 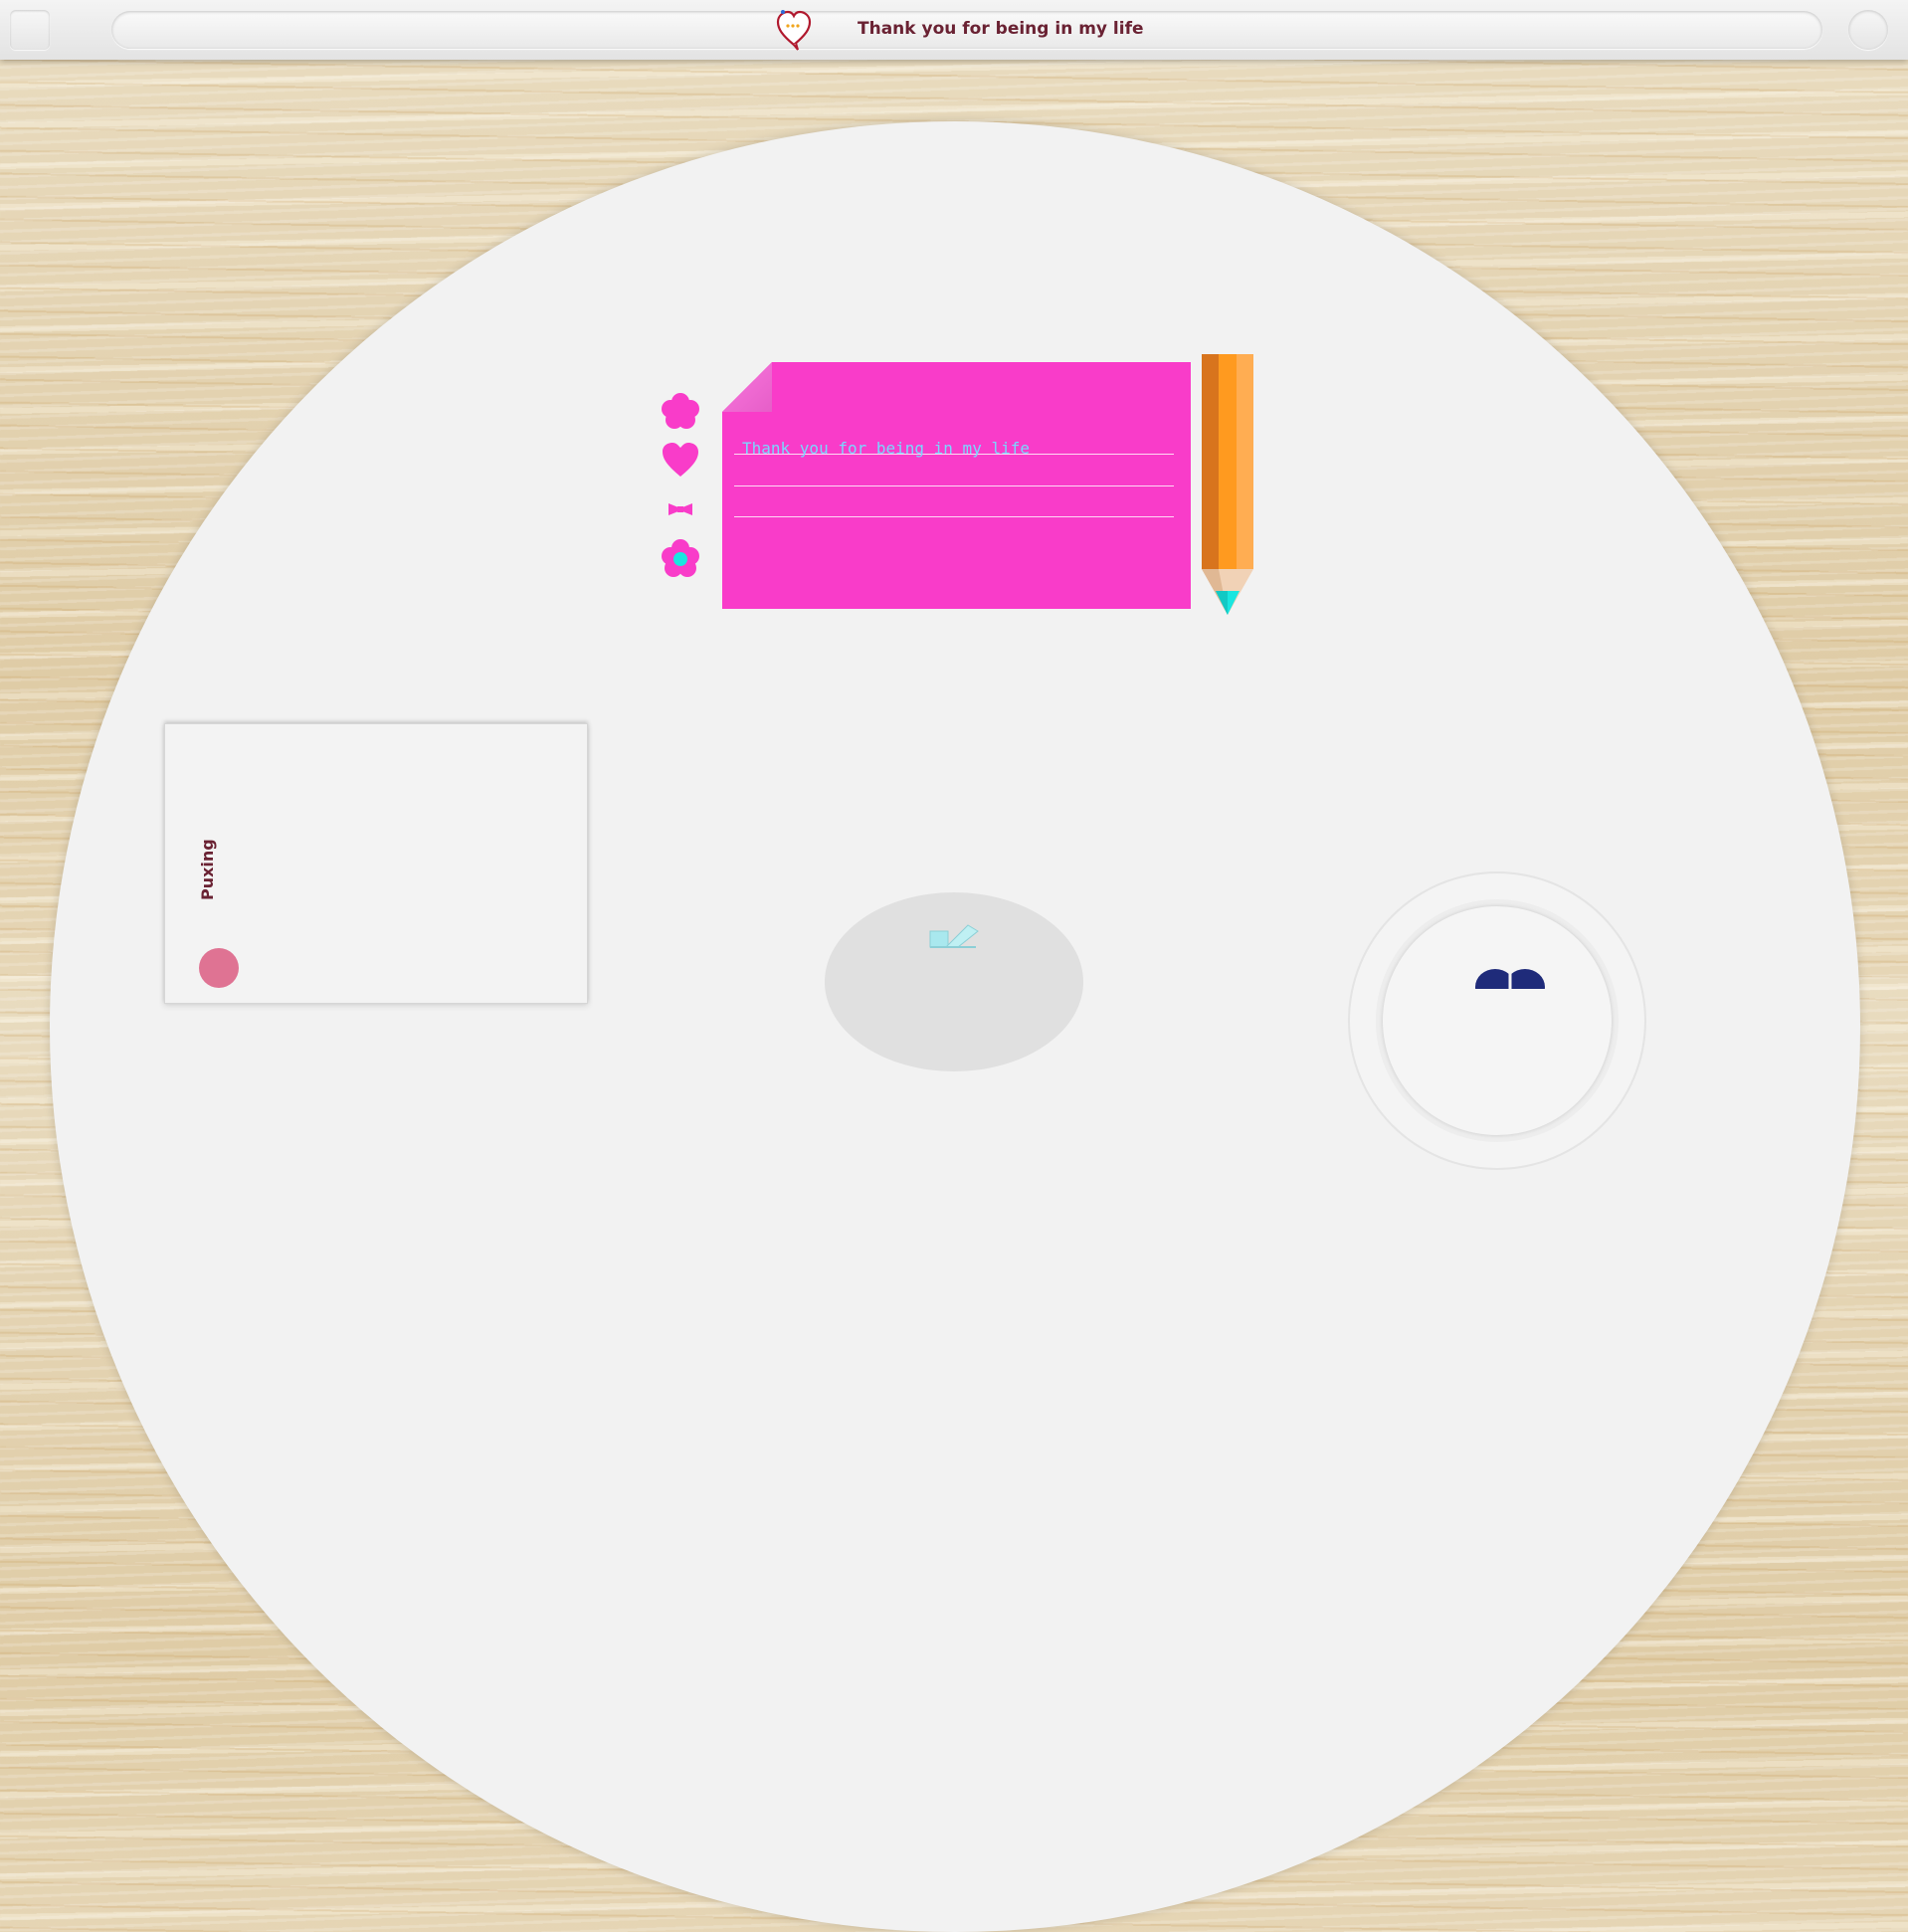 What do you see at coordinates (794, 30) in the screenshot?
I see `heart-speech-bubble-icon` at bounding box center [794, 30].